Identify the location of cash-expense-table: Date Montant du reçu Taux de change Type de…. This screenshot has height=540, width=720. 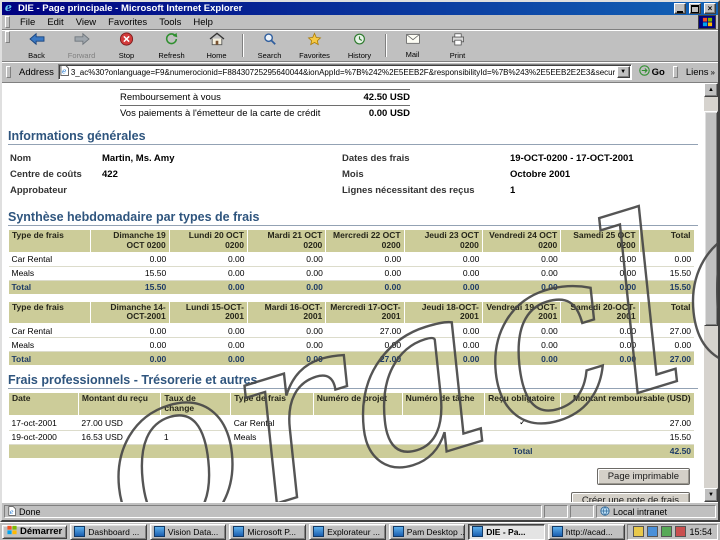
(351, 425).